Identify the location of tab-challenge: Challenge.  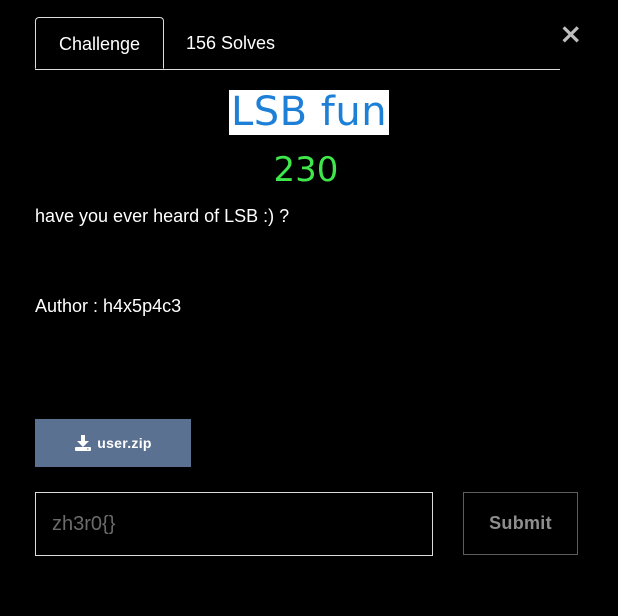
(99, 43).